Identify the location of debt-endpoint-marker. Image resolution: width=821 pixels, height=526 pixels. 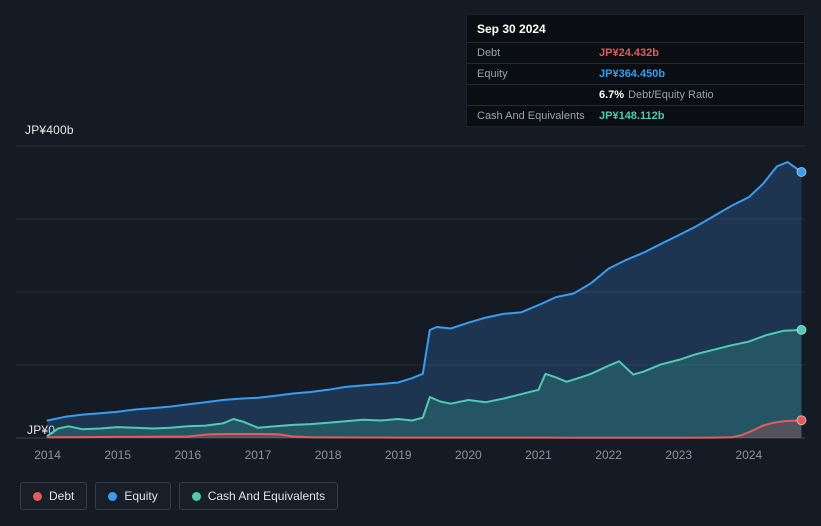
(801, 420).